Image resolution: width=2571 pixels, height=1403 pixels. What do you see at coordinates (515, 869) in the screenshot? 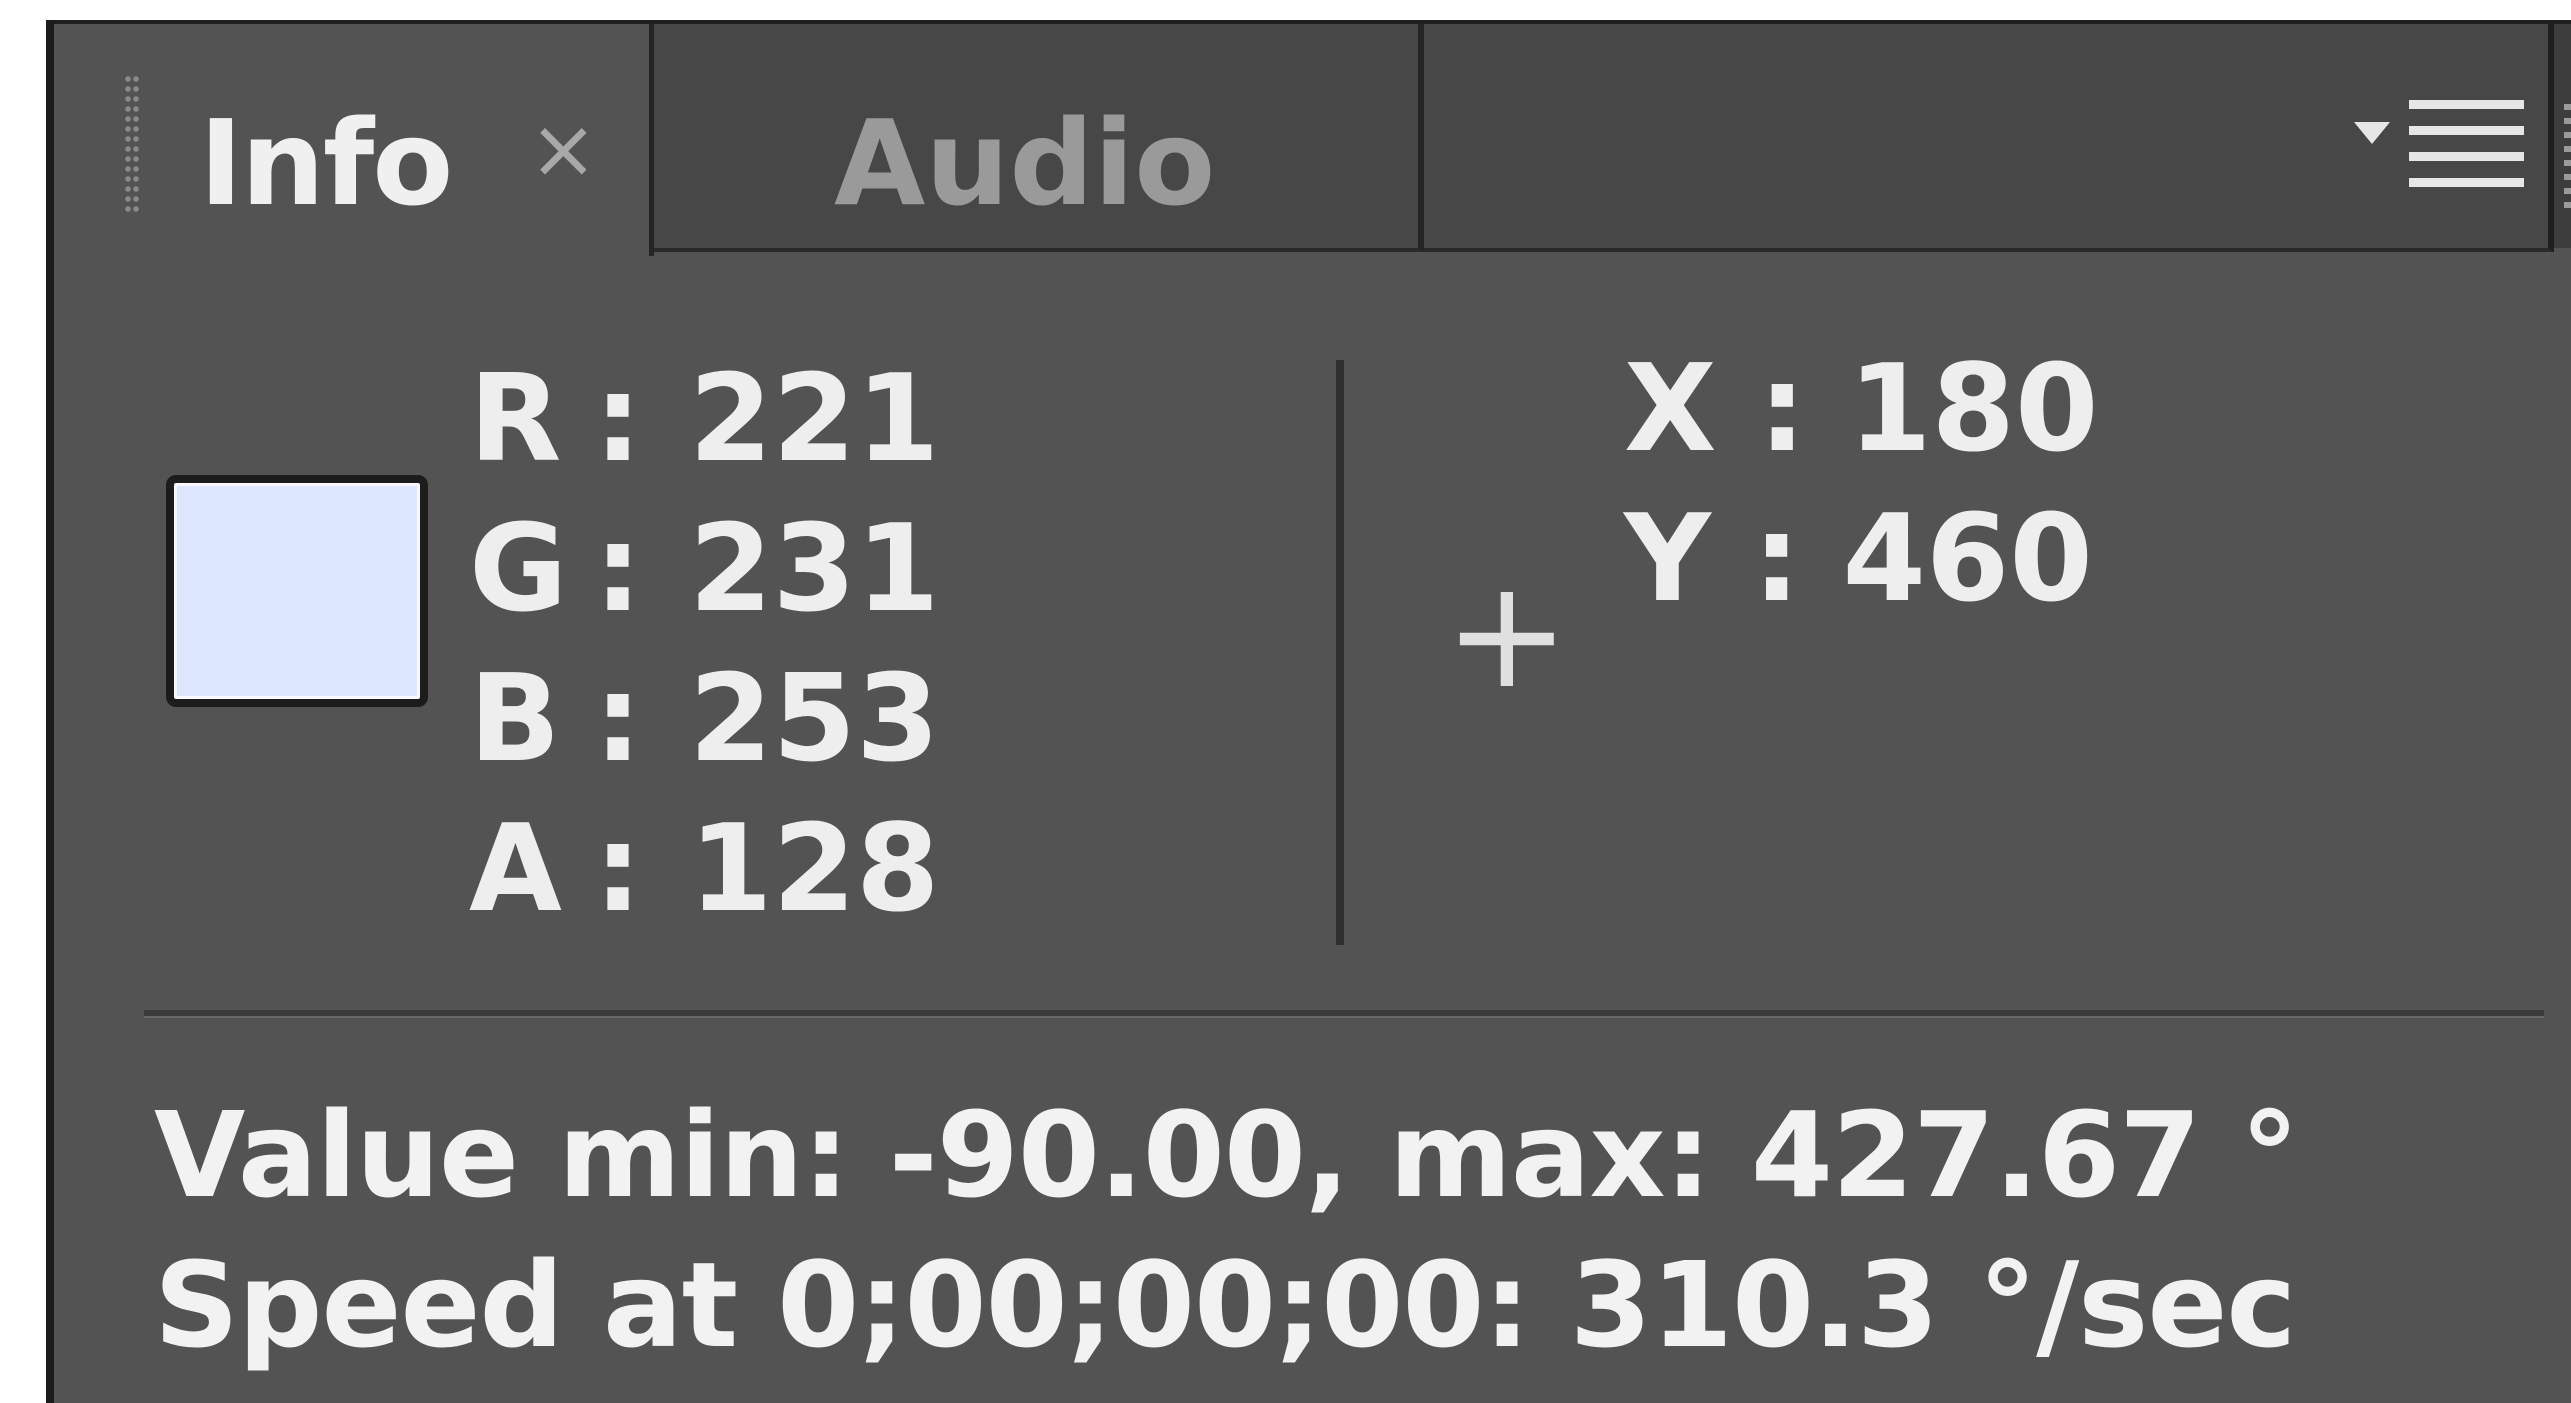
I see `alpha-label: A` at bounding box center [515, 869].